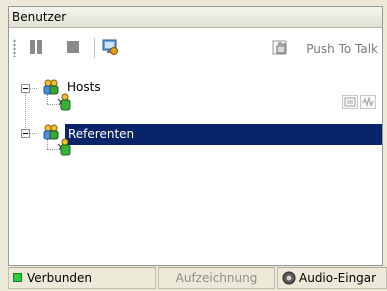 The width and height of the screenshot is (387, 291). Describe the element at coordinates (39, 17) in the screenshot. I see `panel-title: Benutzer` at that location.